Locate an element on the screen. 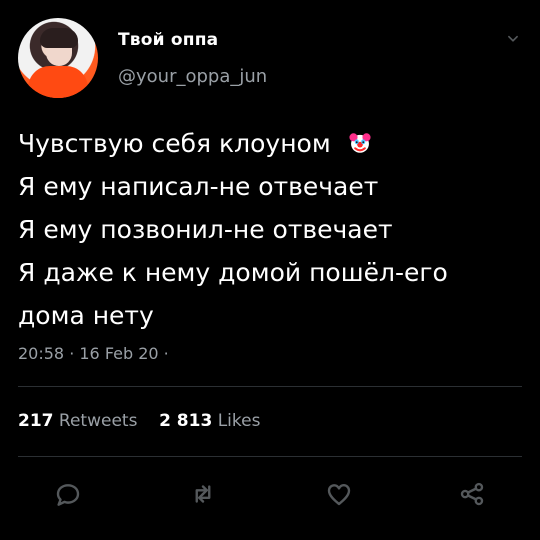 This screenshot has width=540, height=540. tweet-line-3: Я ему позвонил-не отвечает is located at coordinates (205, 229).